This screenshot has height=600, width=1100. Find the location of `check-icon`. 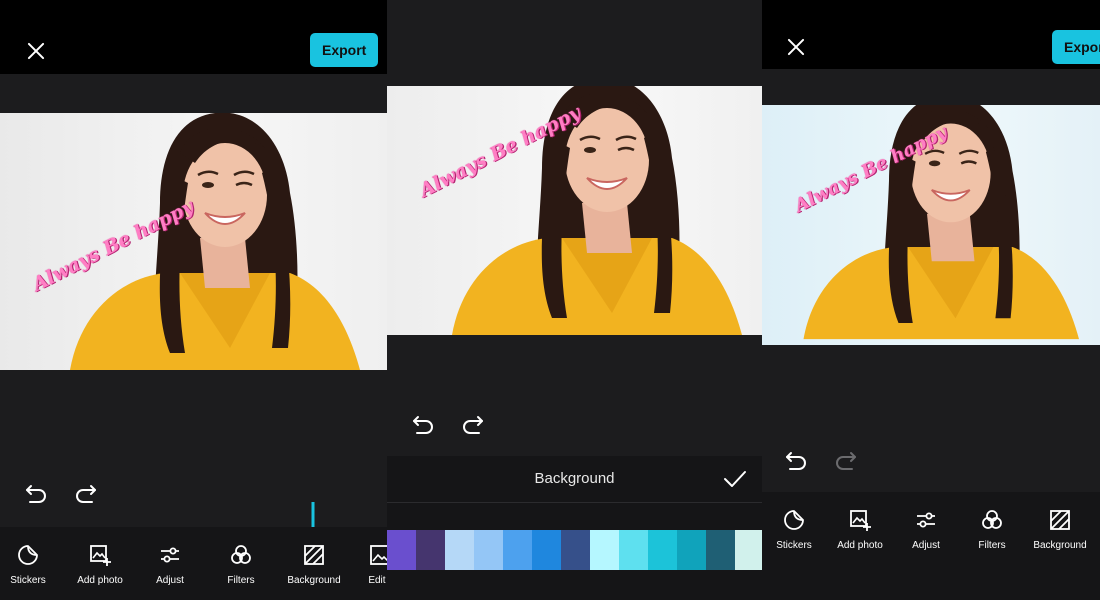

check-icon is located at coordinates (735, 479).